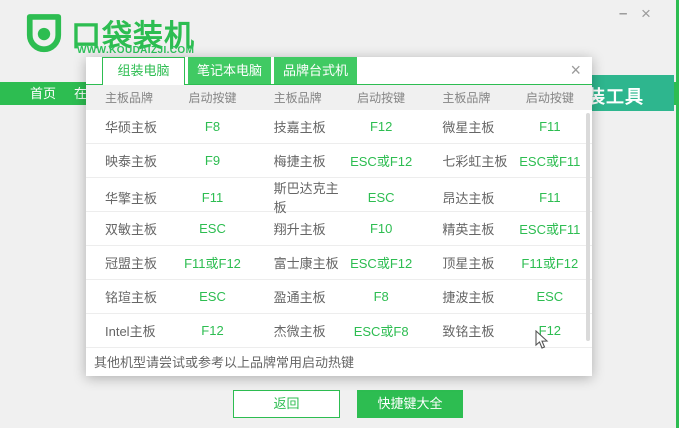 This screenshot has width=679, height=428. What do you see at coordinates (468, 331) in the screenshot?
I see `brand-cell: 致铭主板` at bounding box center [468, 331].